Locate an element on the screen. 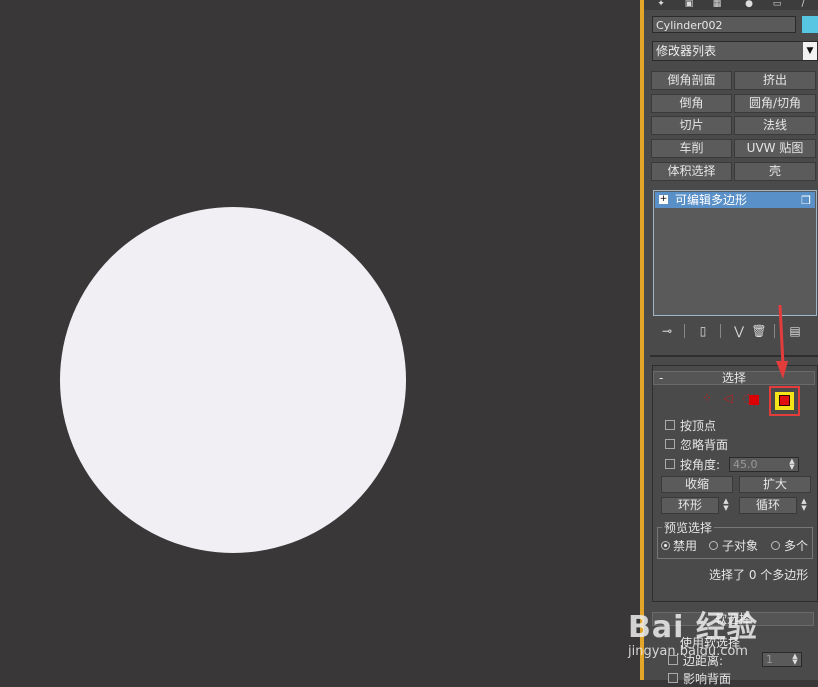  make-unique-icon: ⋁ is located at coordinates (739, 331).